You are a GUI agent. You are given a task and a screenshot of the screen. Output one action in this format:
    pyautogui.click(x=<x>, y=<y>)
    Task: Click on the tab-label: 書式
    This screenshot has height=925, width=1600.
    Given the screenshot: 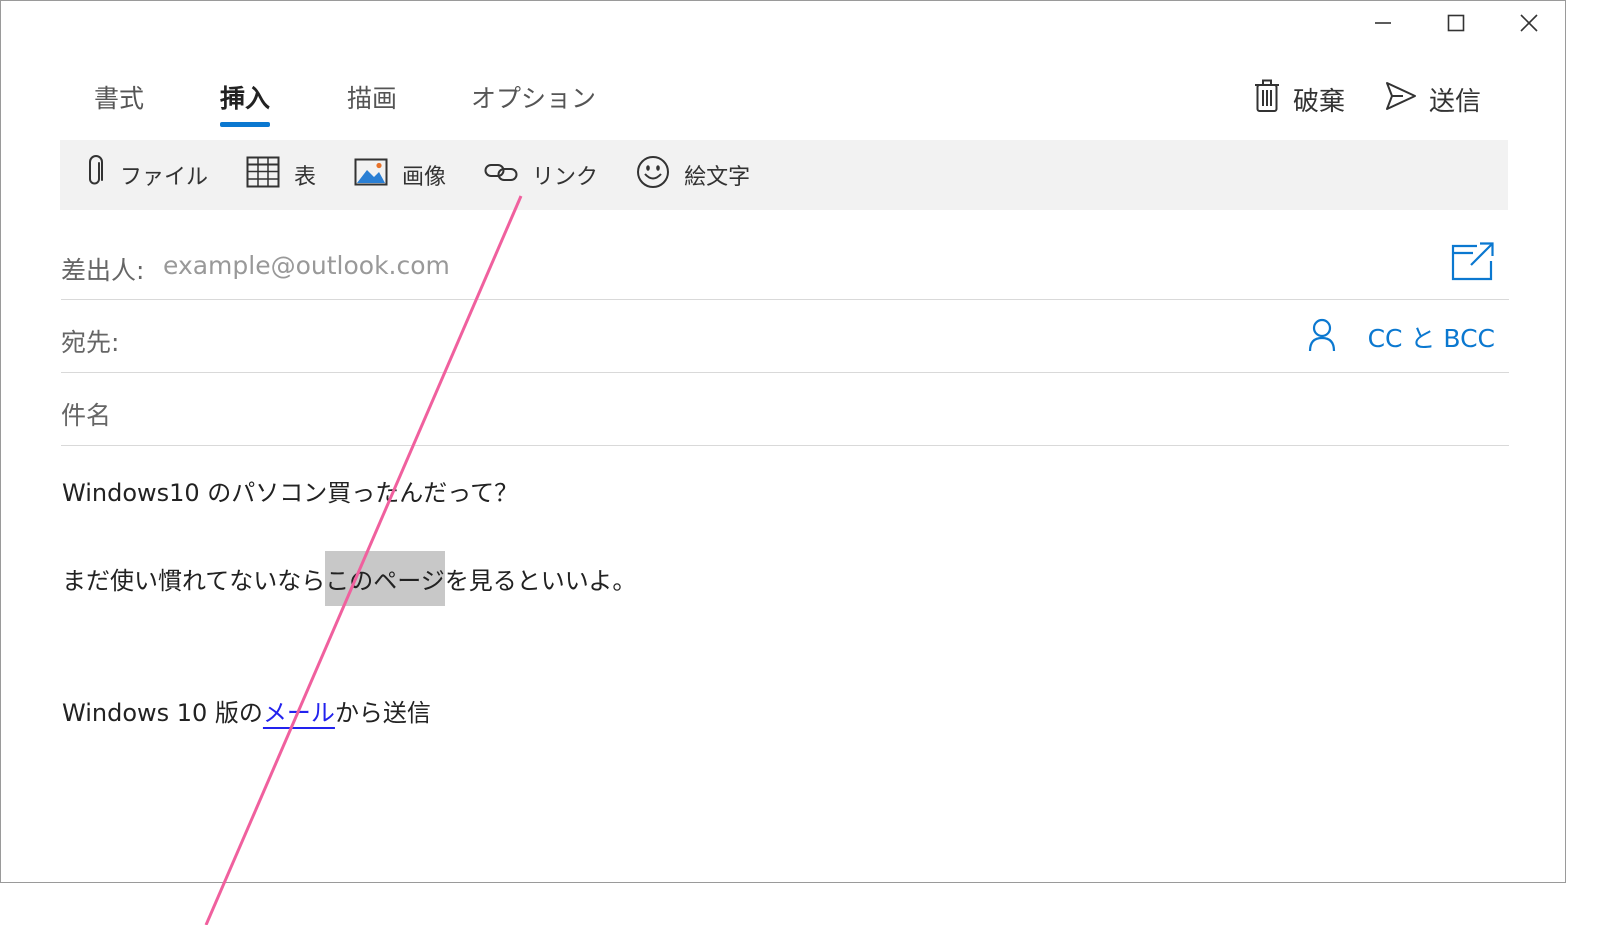 What is the action you would take?
    pyautogui.click(x=119, y=98)
    